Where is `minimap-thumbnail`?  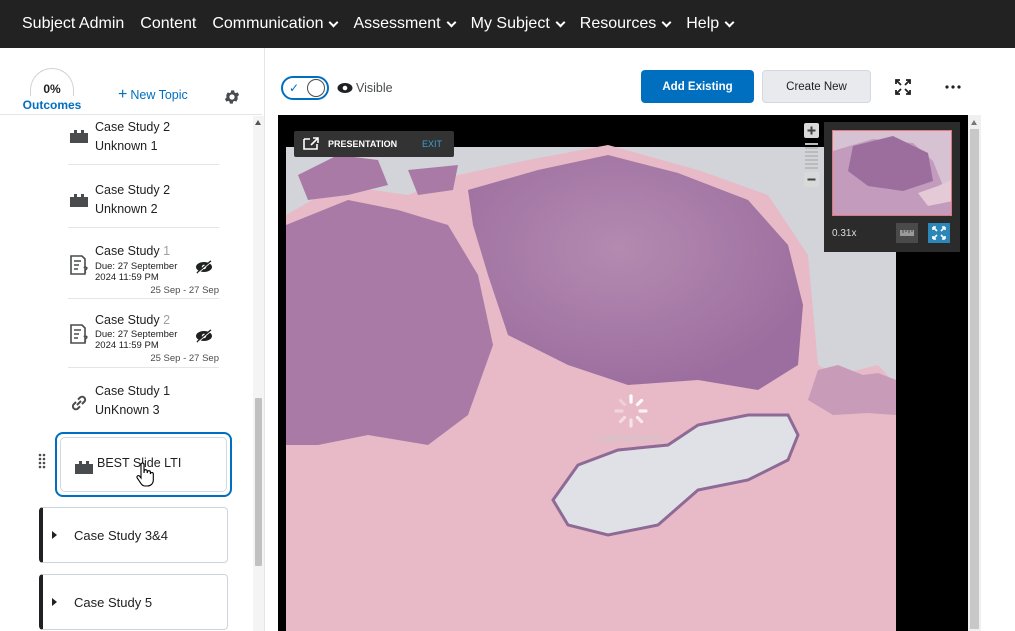 minimap-thumbnail is located at coordinates (892, 173).